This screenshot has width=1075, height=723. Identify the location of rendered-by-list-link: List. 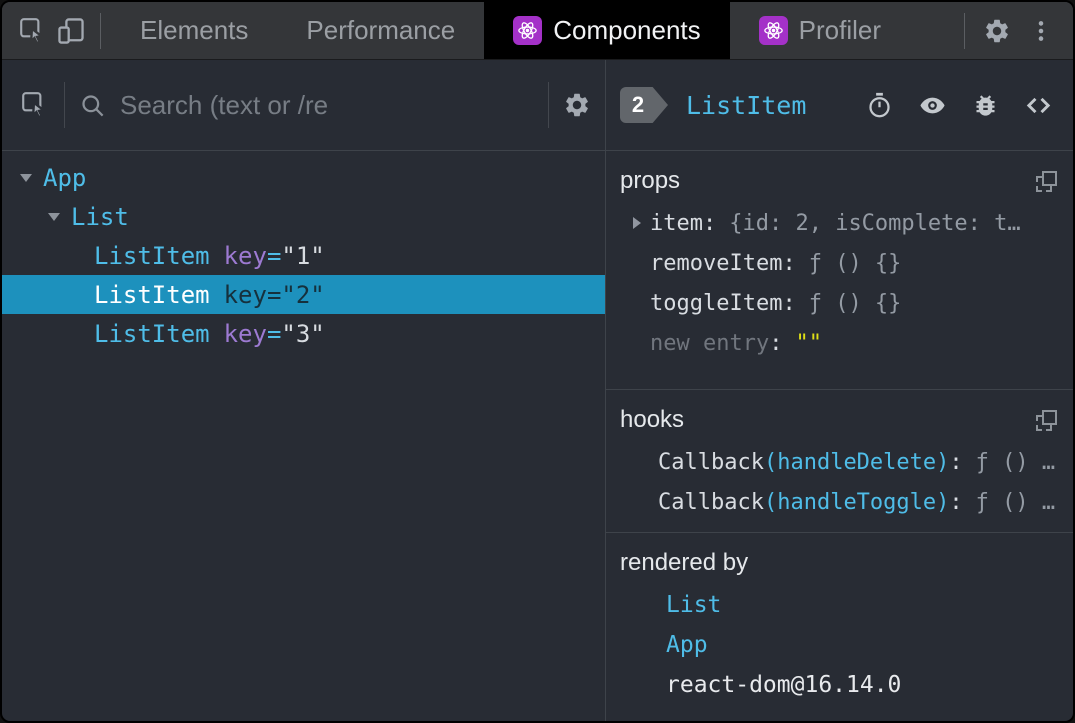
(838, 605).